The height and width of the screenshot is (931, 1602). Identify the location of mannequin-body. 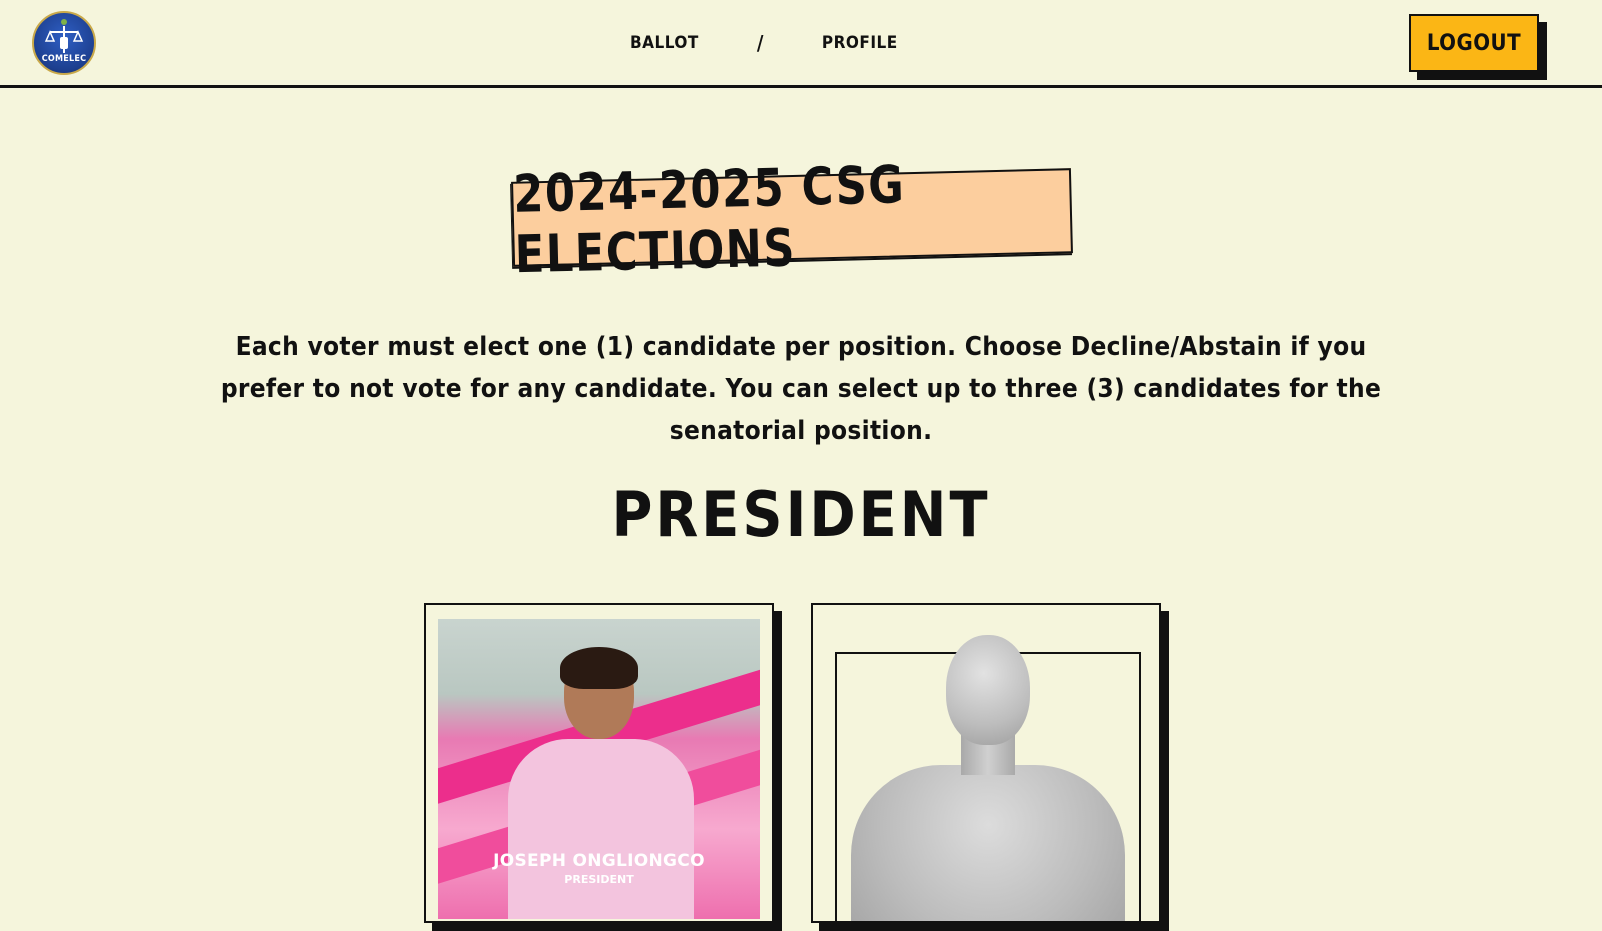
(988, 843).